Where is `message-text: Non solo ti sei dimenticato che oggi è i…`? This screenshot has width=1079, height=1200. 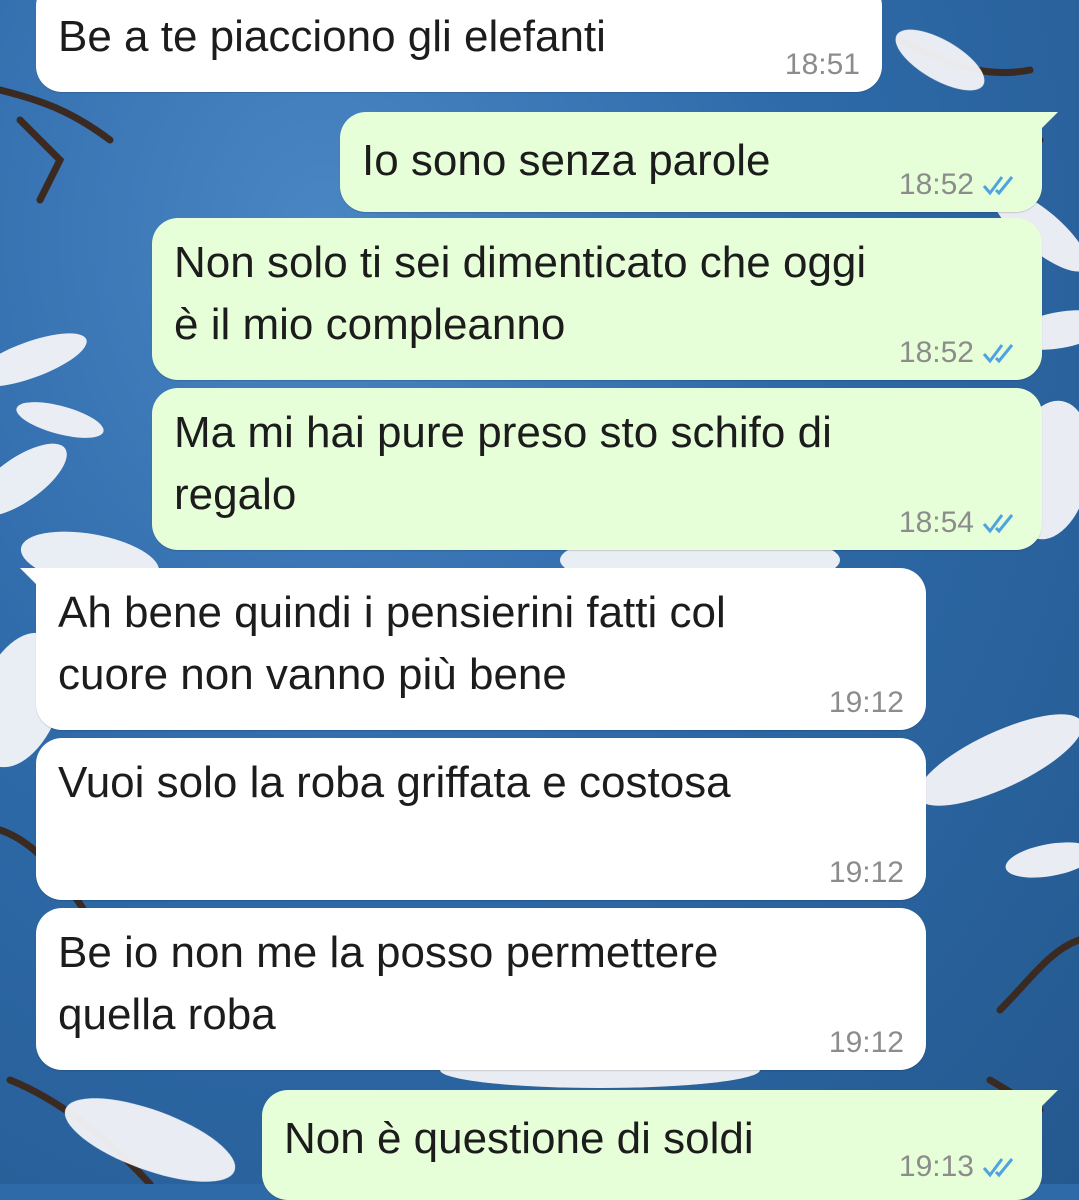 message-text: Non solo ti sei dimenticato che oggi è i… is located at coordinates (520, 293).